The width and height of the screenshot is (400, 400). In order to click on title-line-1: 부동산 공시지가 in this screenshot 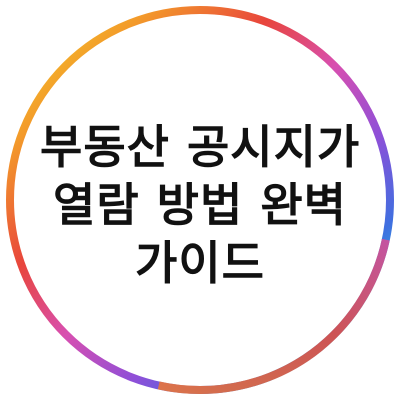, I will do `click(200, 147)`.